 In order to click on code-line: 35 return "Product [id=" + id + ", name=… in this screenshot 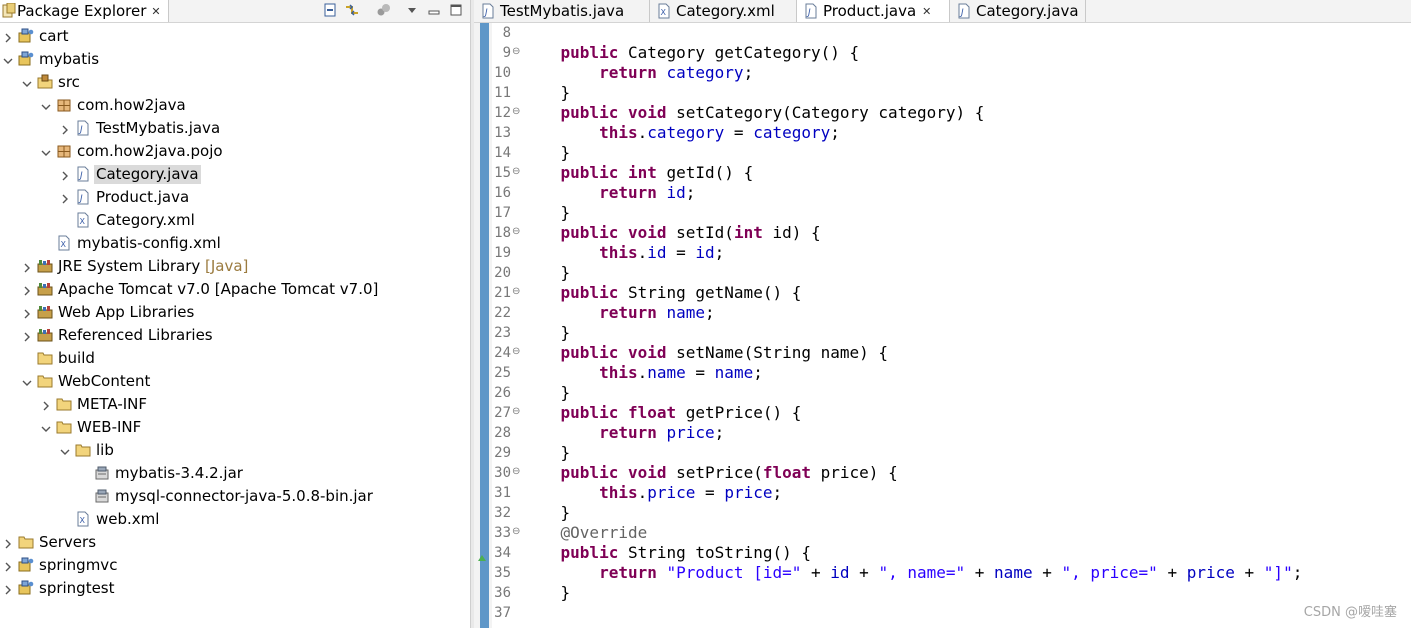, I will do `click(951, 573)`.